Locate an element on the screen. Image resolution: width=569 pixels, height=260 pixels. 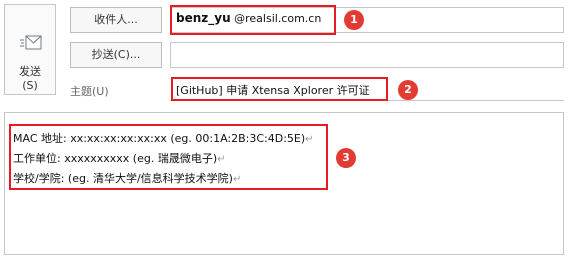
highlight-body is located at coordinates (168, 157).